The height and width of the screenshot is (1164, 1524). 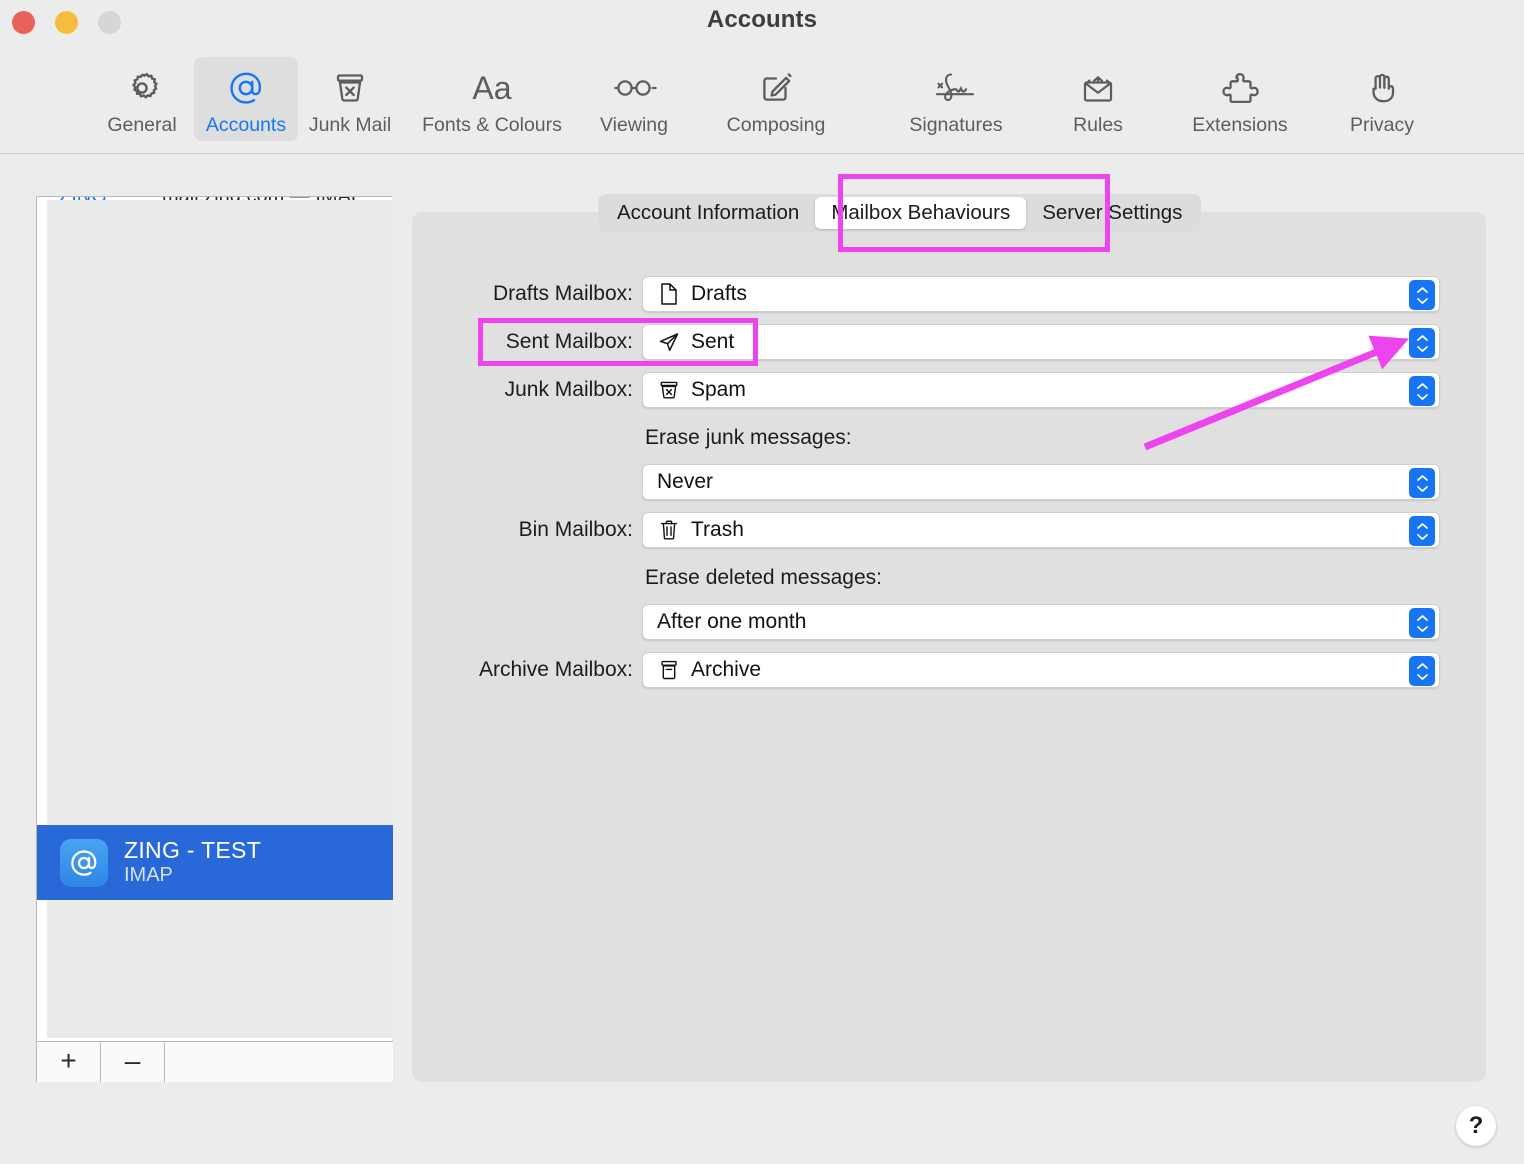 I want to click on at-sign-icon, so click(x=246, y=88).